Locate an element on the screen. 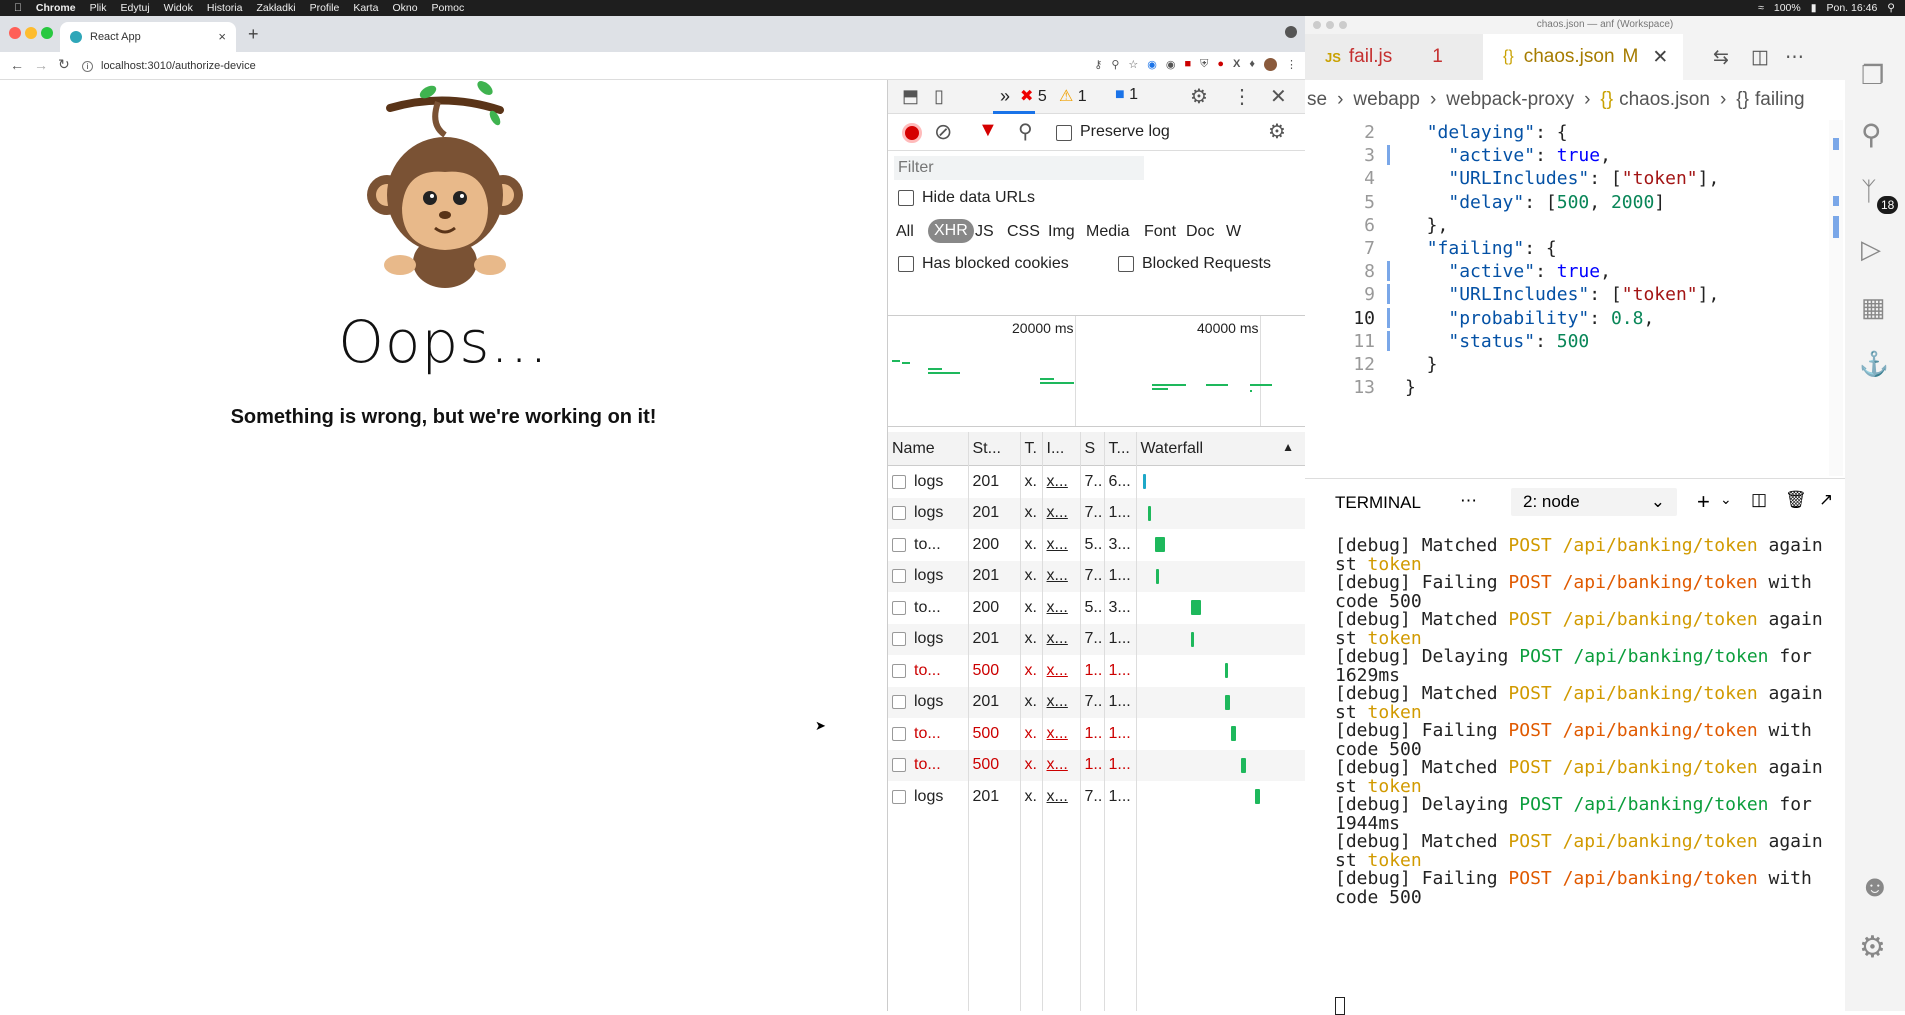 This screenshot has width=1905, height=1015. account-icon: ☻ is located at coordinates (1875, 887).